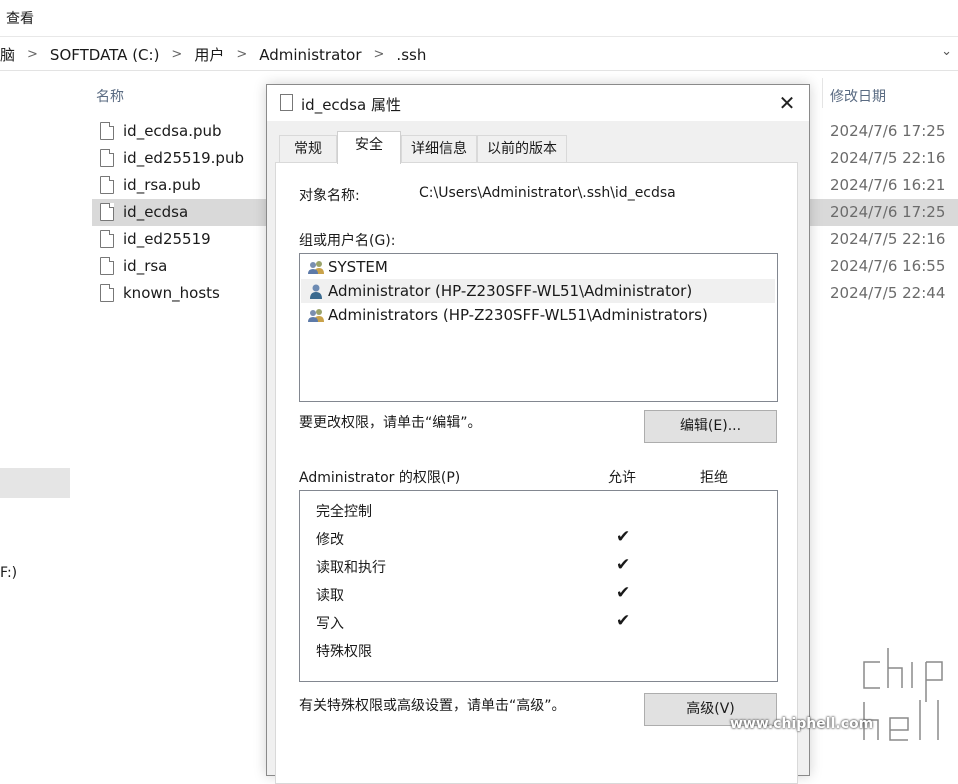  Describe the element at coordinates (330, 596) in the screenshot. I see `permission-name: 读取` at that location.